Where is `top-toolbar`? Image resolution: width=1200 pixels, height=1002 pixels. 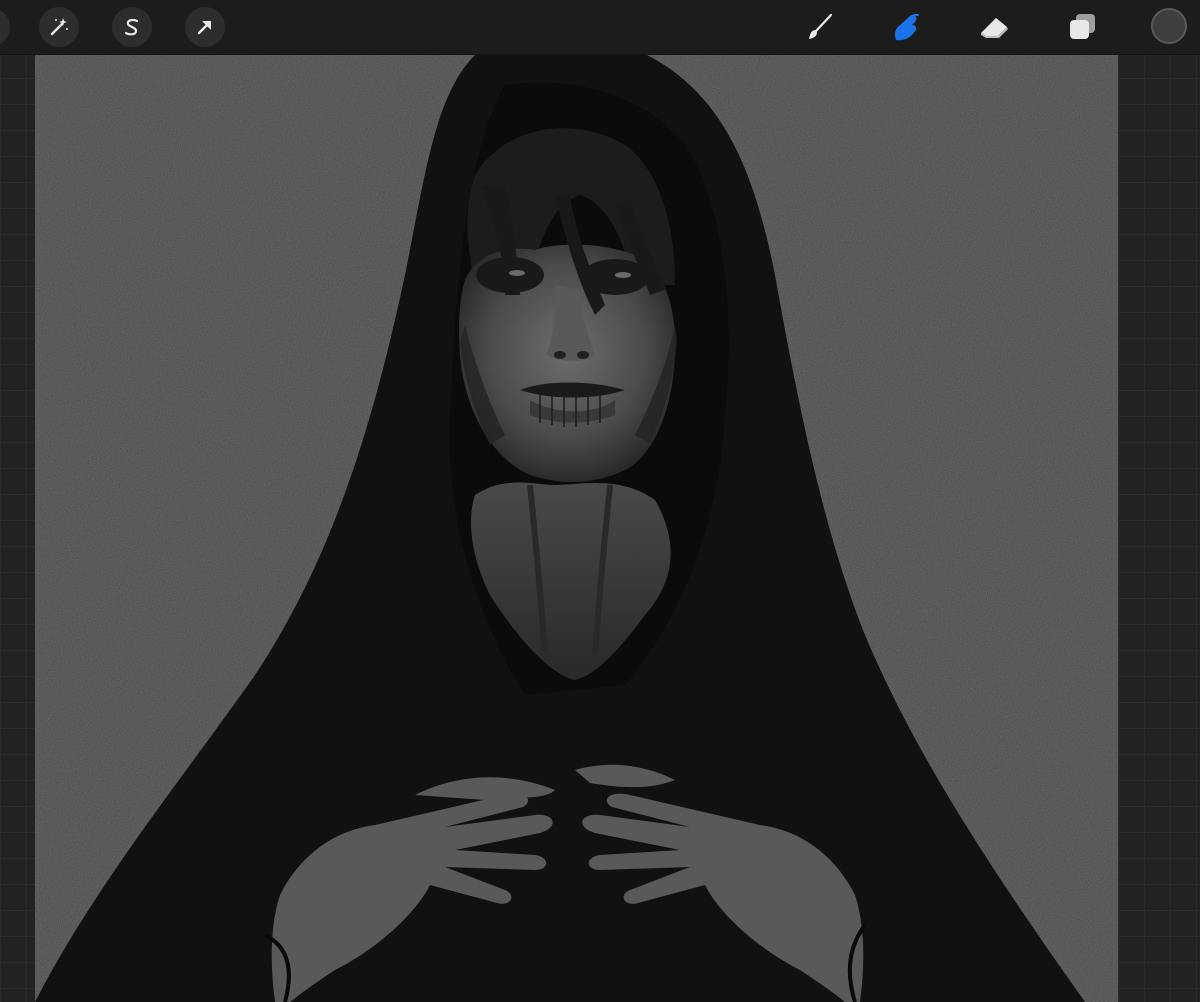
top-toolbar is located at coordinates (600, 27).